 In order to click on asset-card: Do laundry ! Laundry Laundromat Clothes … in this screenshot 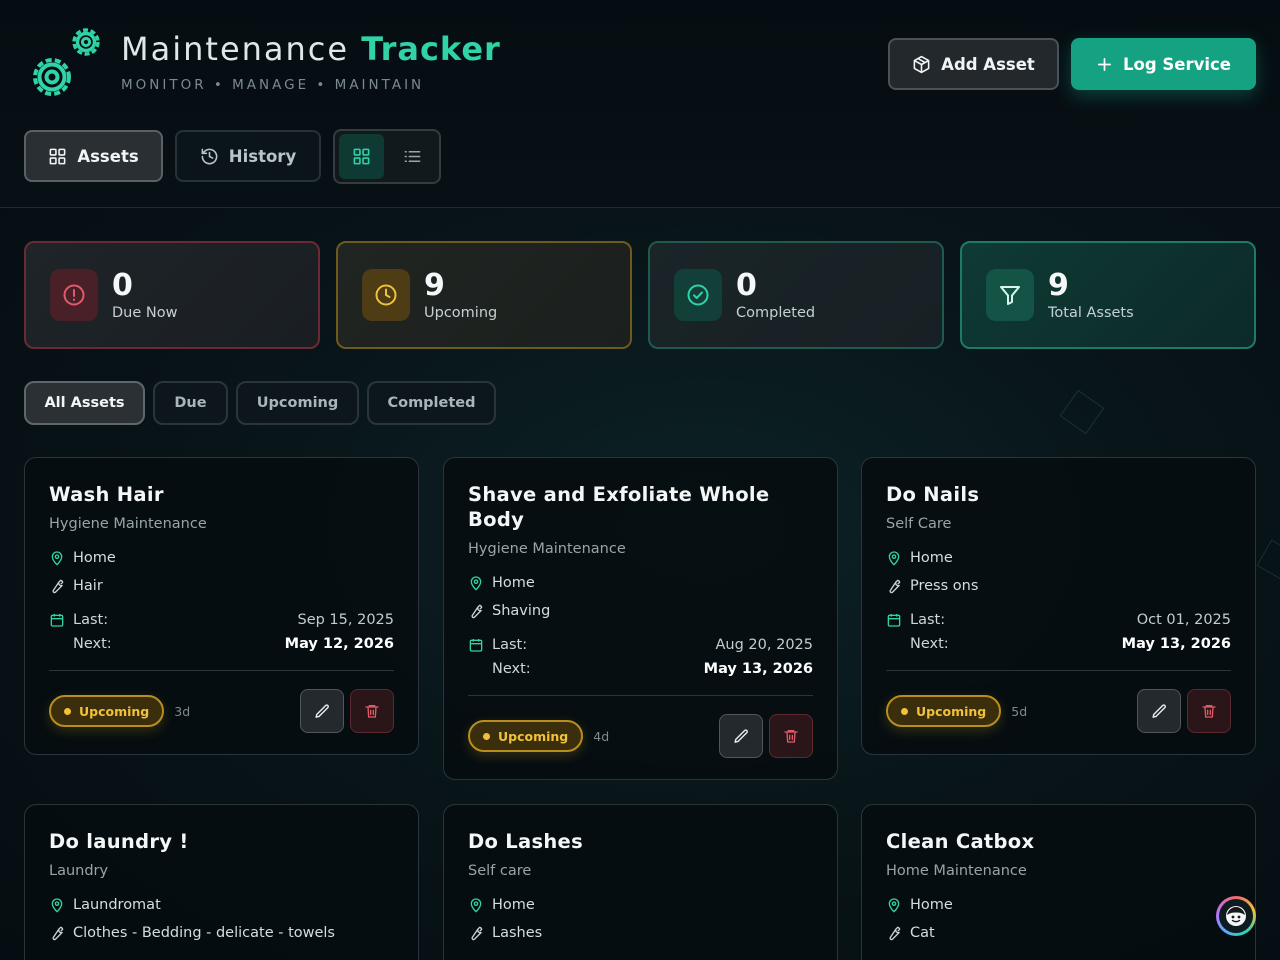, I will do `click(221, 882)`.